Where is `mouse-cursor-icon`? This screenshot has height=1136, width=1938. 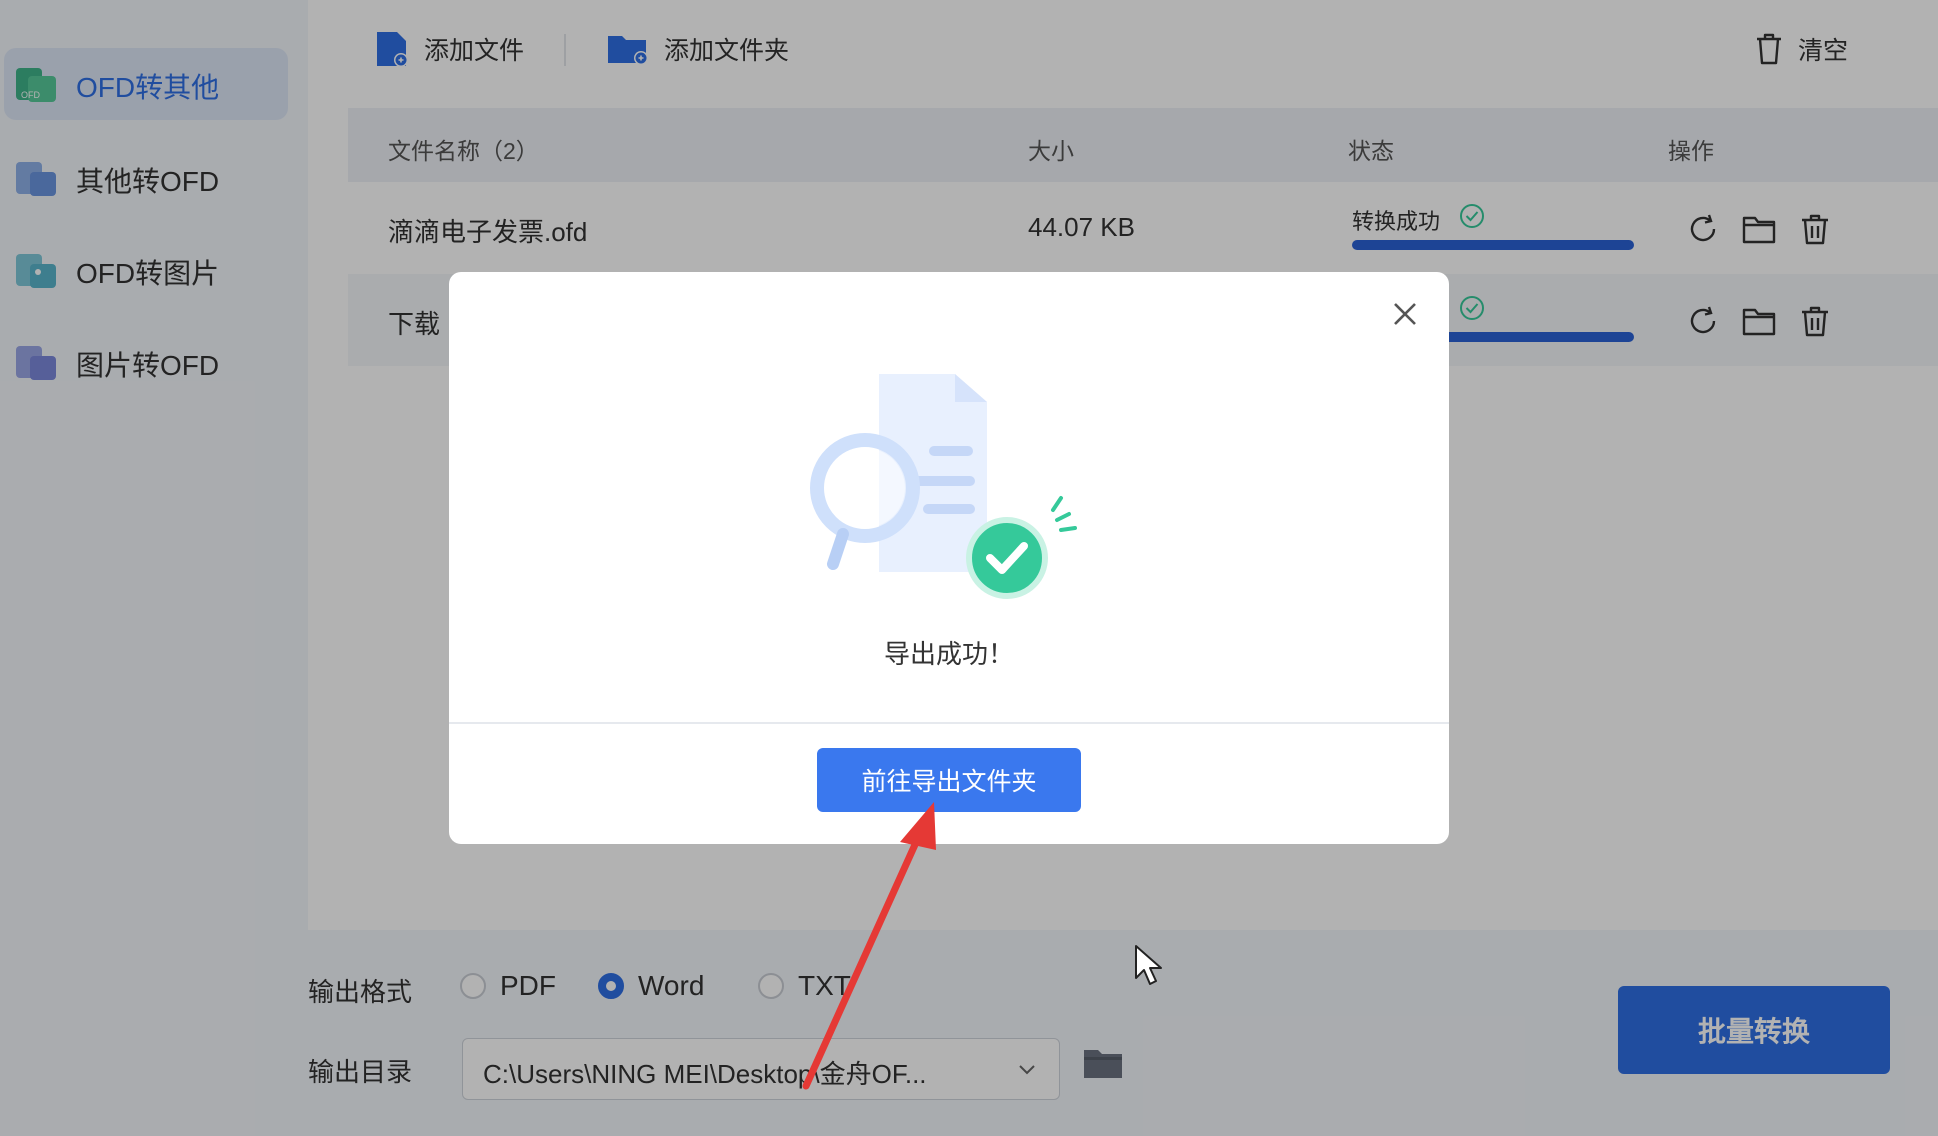 mouse-cursor-icon is located at coordinates (1148, 965).